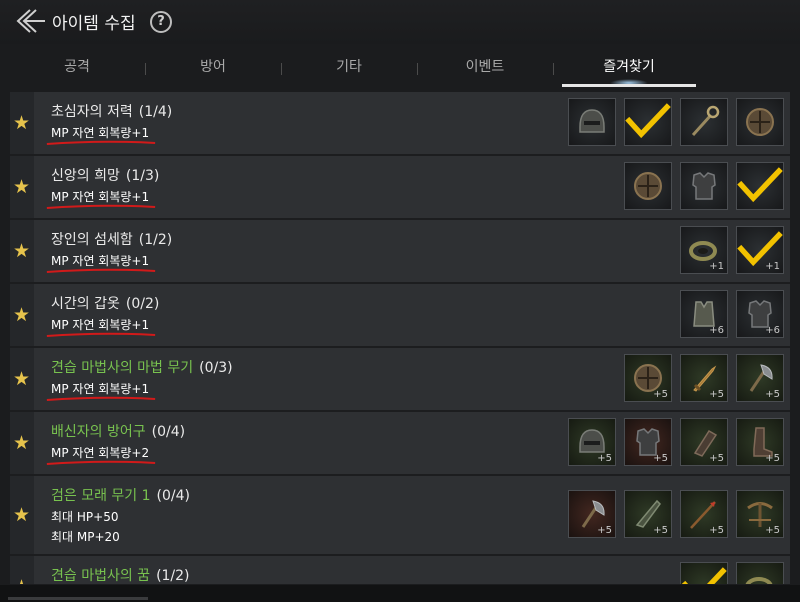 This screenshot has width=800, height=602. What do you see at coordinates (78, 598) in the screenshot?
I see `scroll-indicator` at bounding box center [78, 598].